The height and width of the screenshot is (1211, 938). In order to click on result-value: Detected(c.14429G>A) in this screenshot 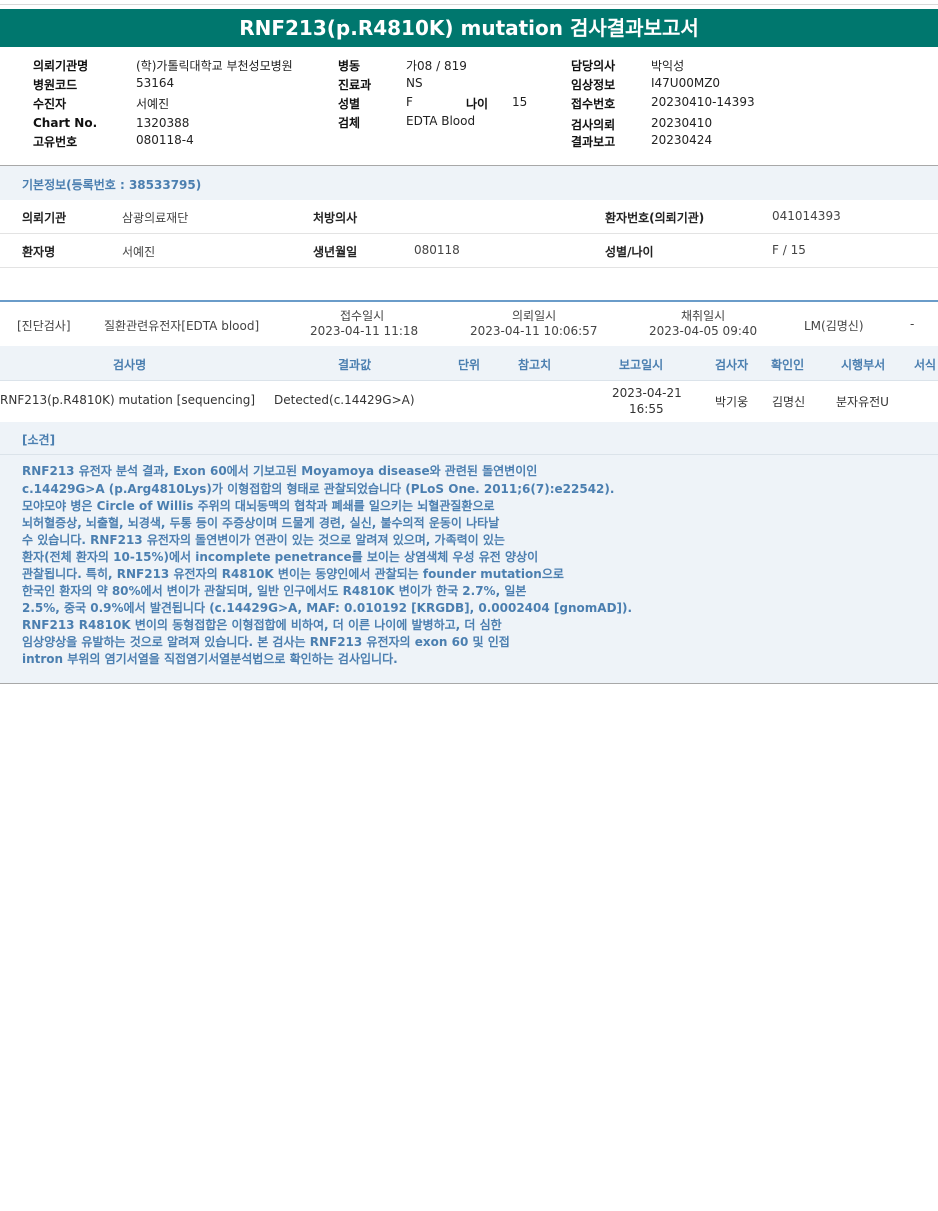, I will do `click(344, 400)`.